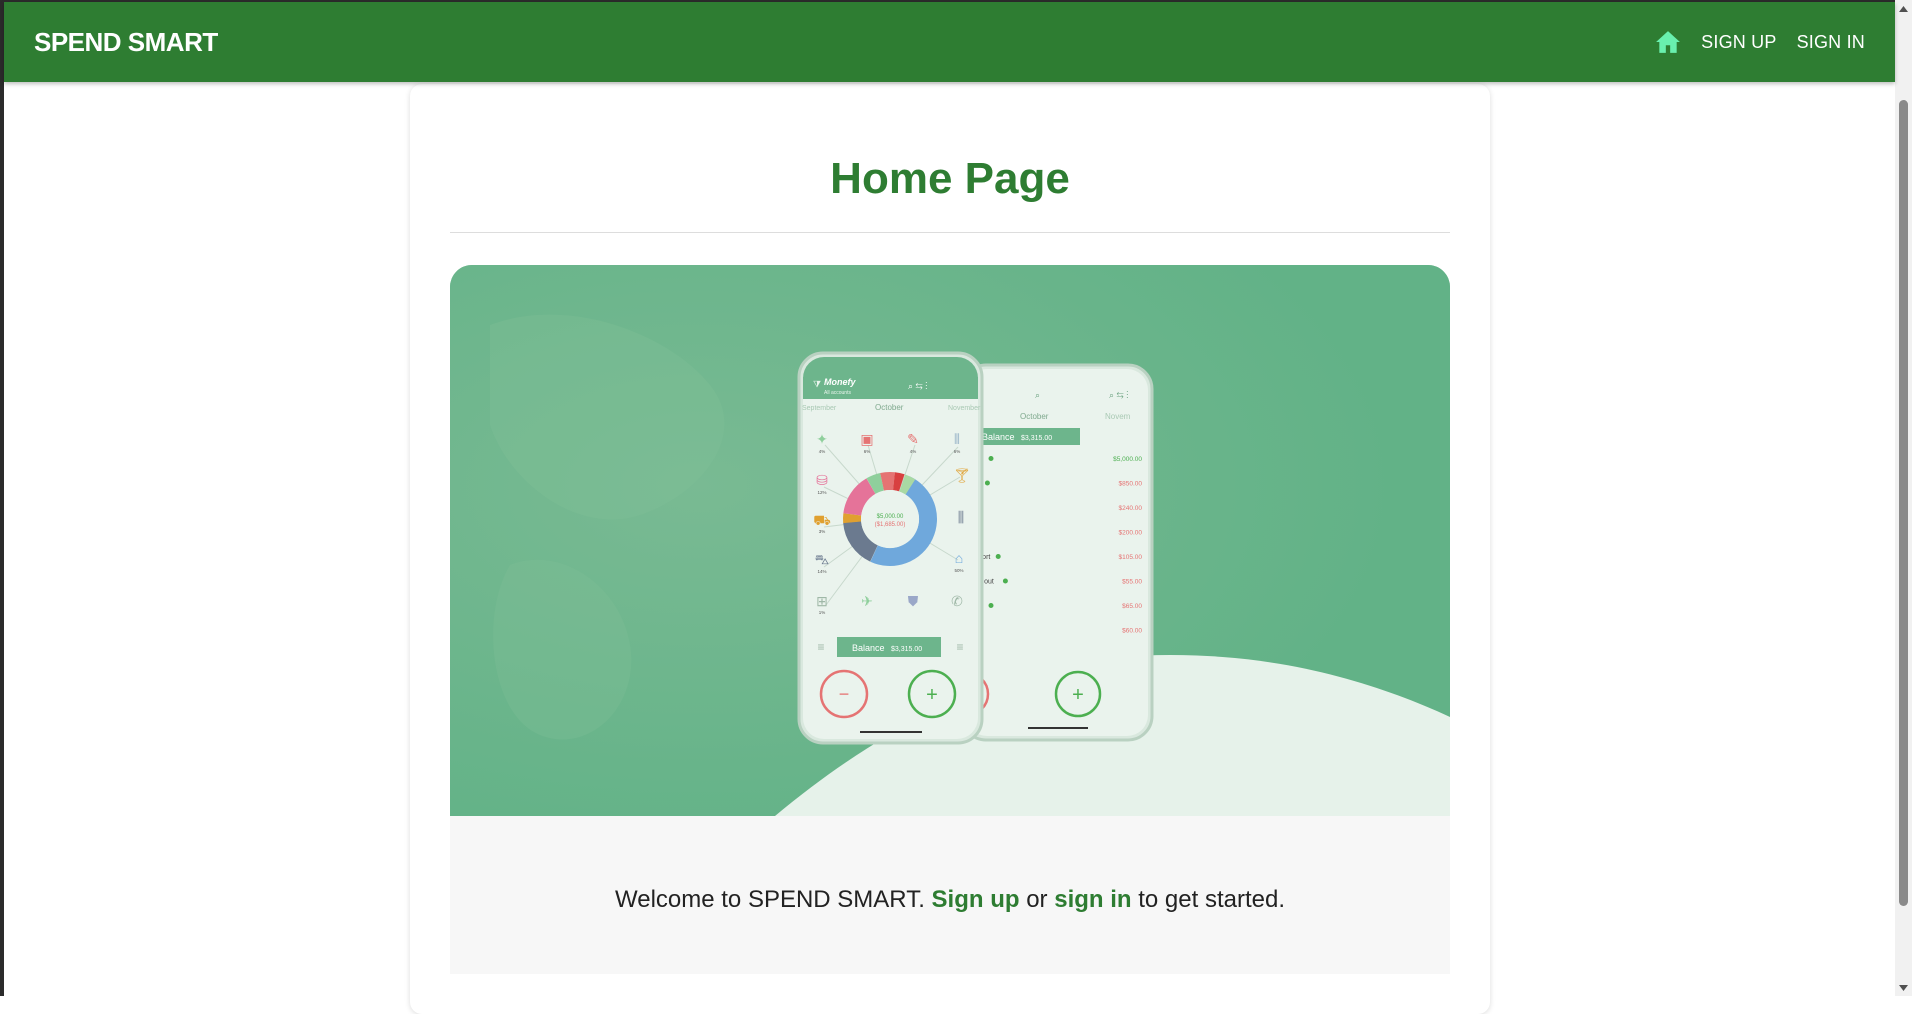  What do you see at coordinates (913, 439) in the screenshot?
I see `pencil-icon: ✎` at bounding box center [913, 439].